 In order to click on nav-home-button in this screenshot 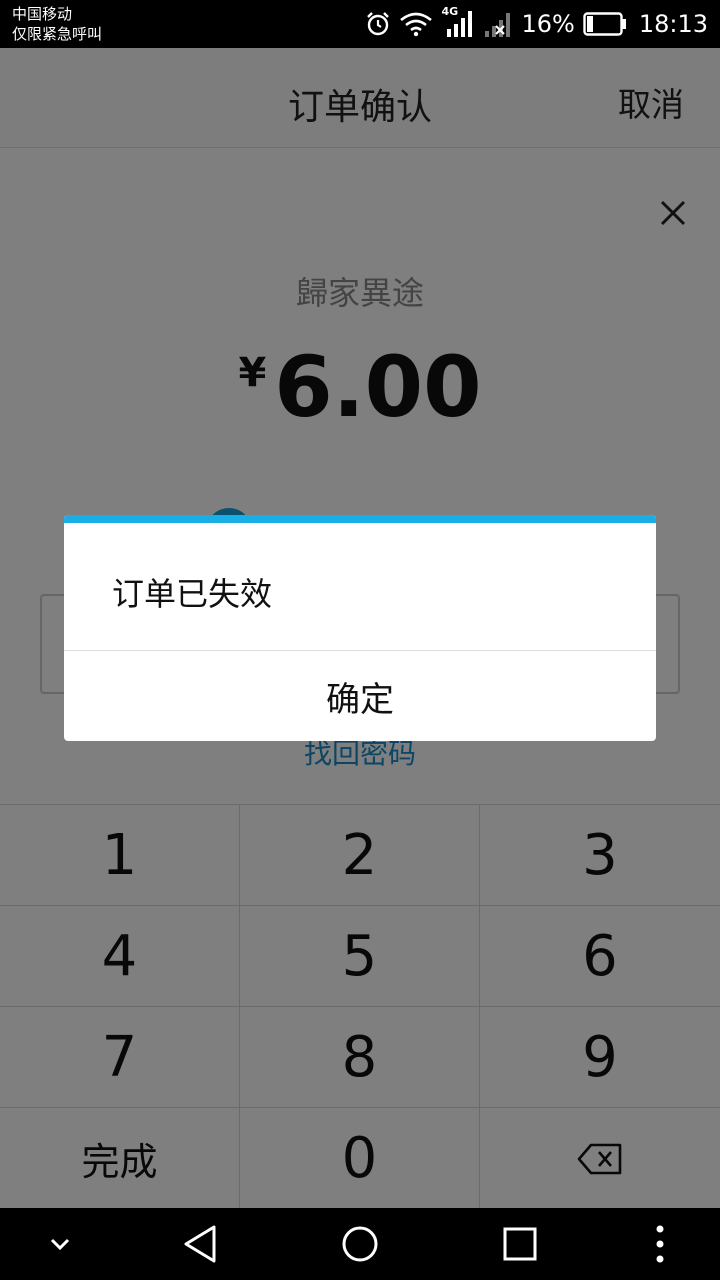, I will do `click(360, 1244)`.